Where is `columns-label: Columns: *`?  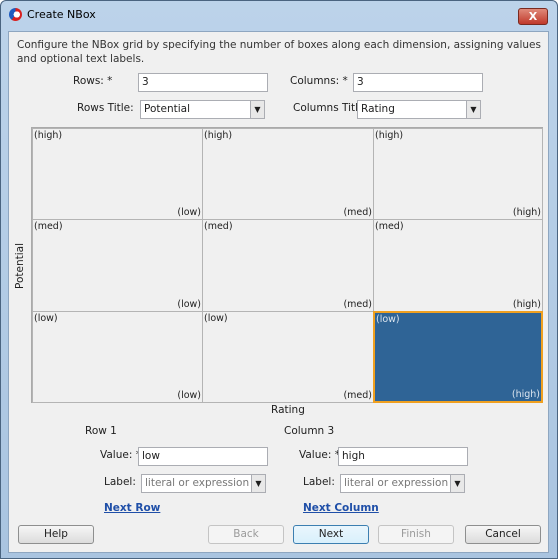 columns-label: Columns: * is located at coordinates (319, 81).